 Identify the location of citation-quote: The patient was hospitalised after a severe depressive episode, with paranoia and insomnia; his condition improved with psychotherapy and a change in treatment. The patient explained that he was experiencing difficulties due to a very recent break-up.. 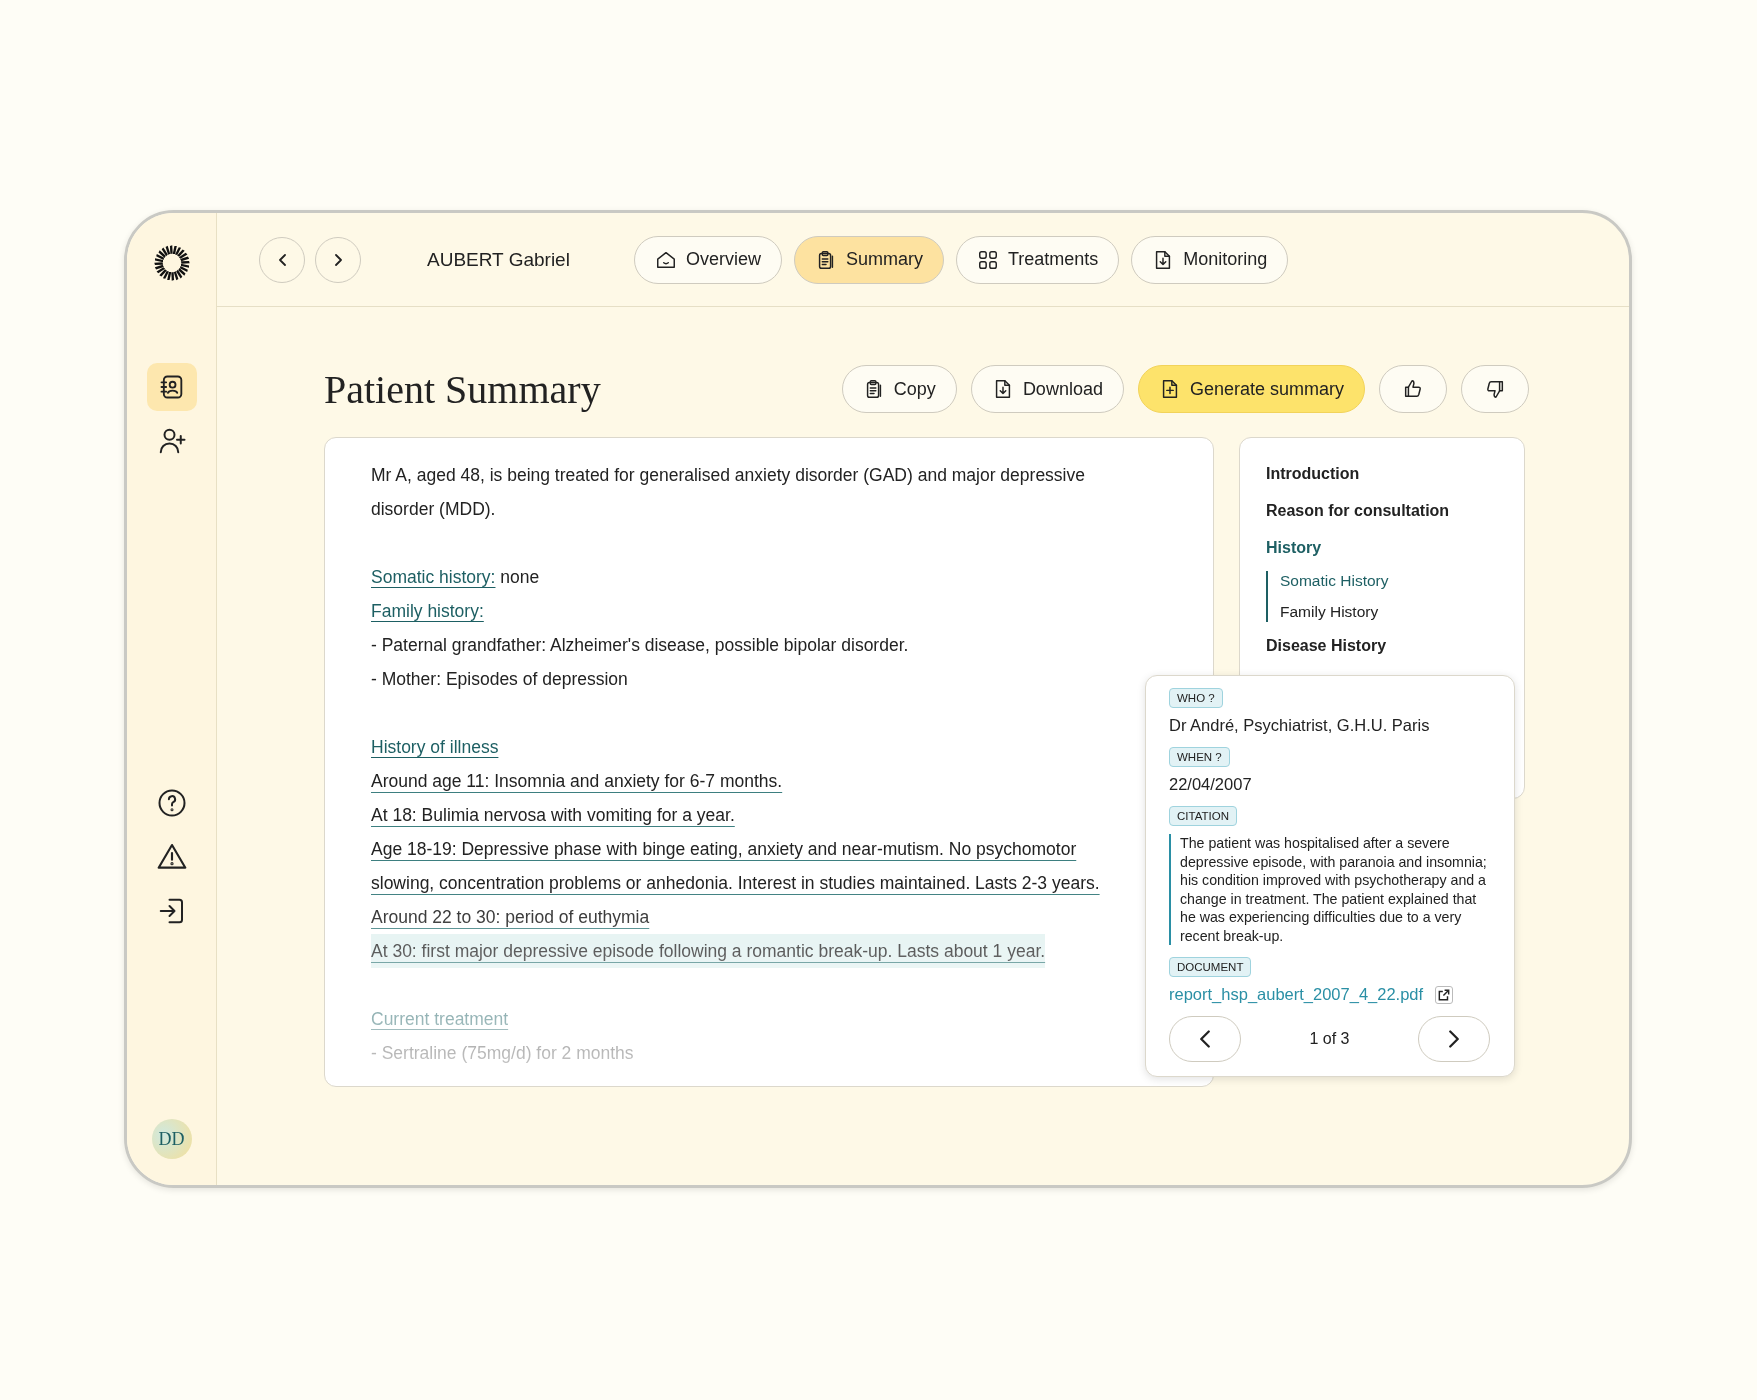
(1329, 889).